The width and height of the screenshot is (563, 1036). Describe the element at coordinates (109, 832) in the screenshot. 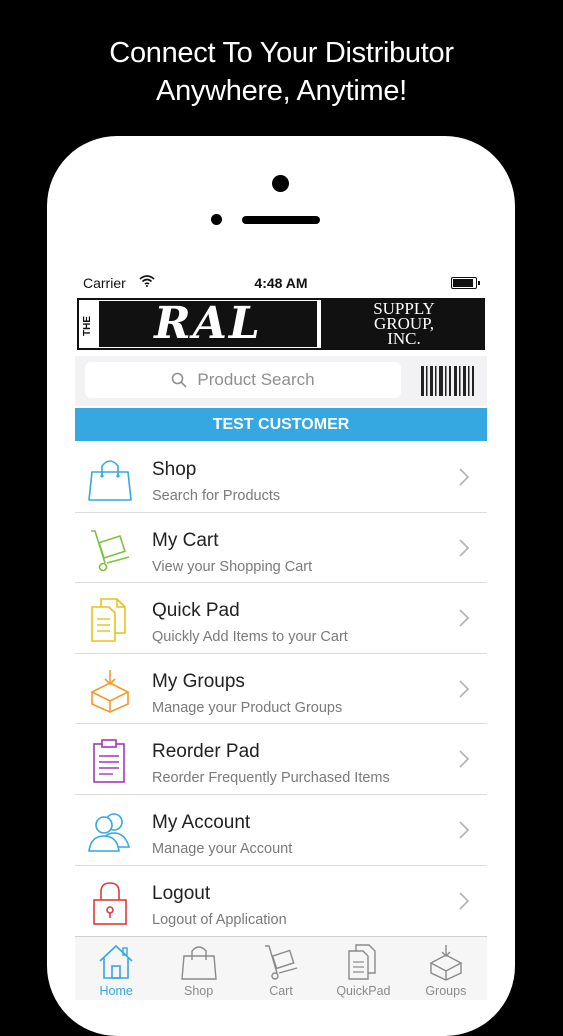

I see `users-icon` at that location.